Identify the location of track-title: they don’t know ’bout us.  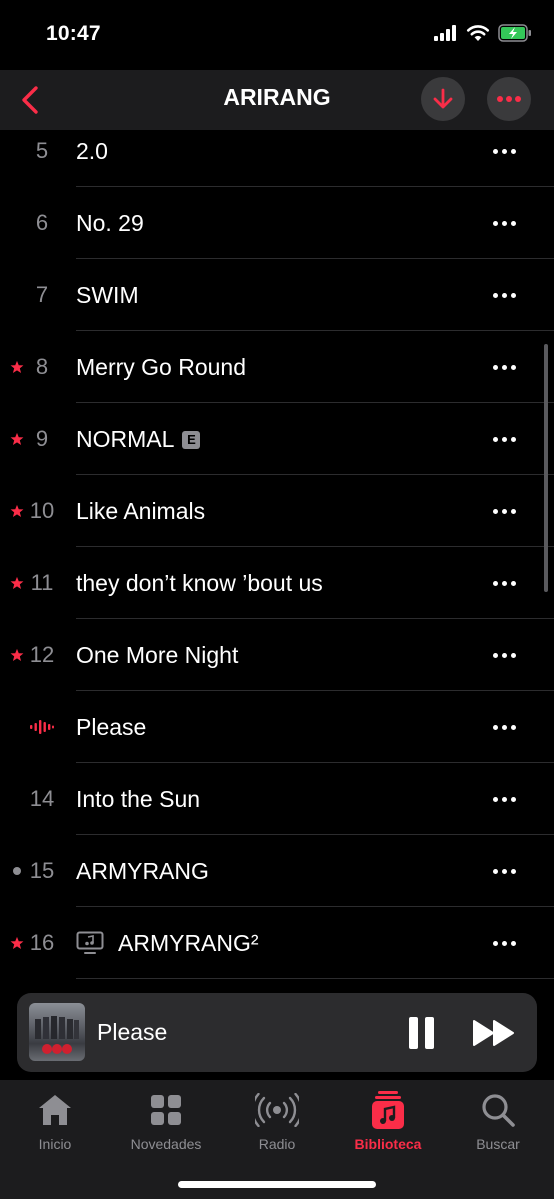
(199, 583).